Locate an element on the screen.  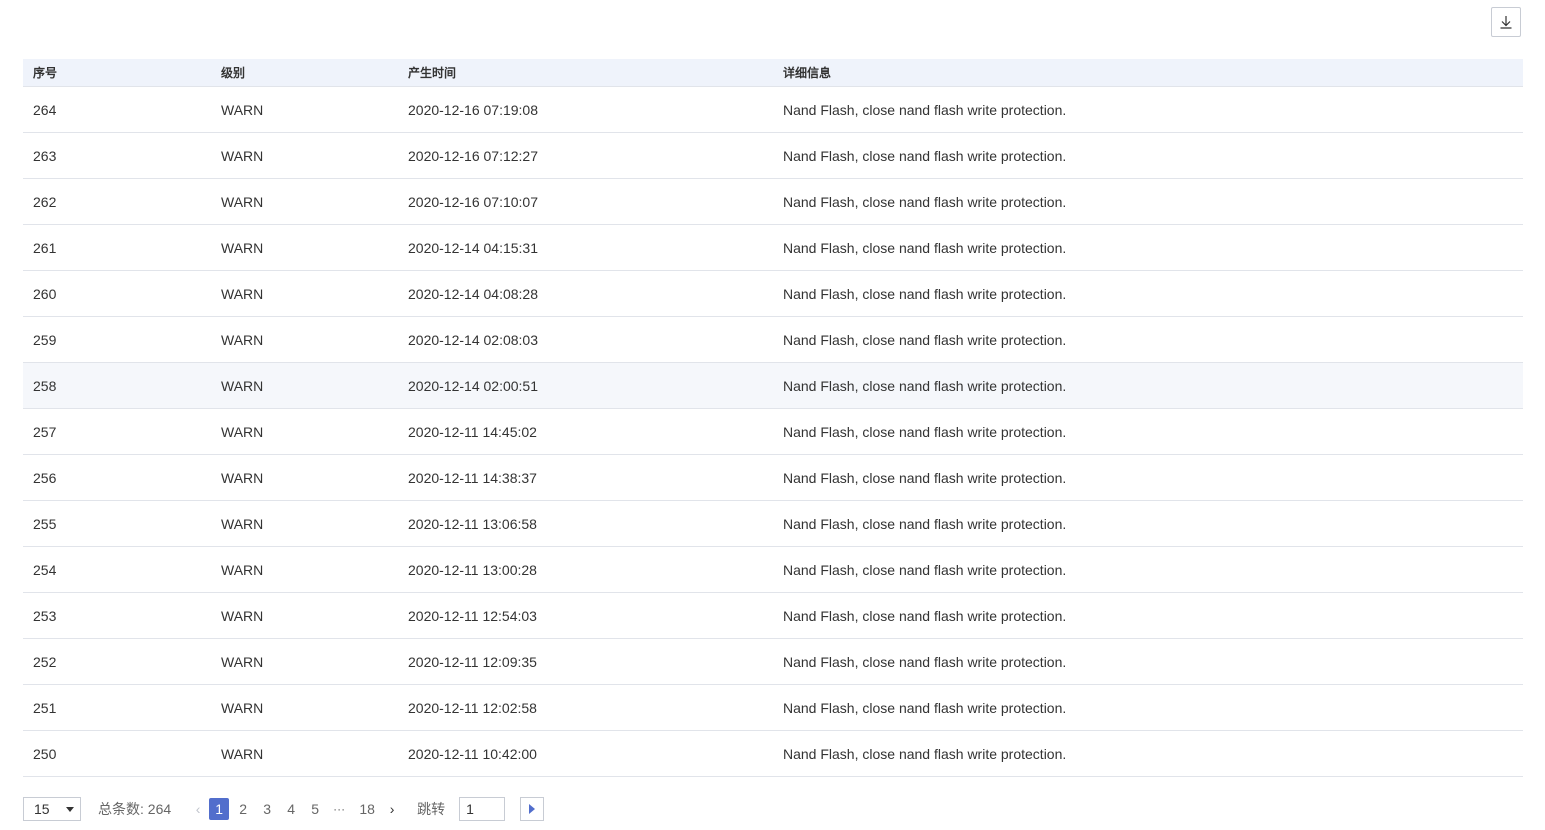
cell-index: 260 is located at coordinates (117, 293).